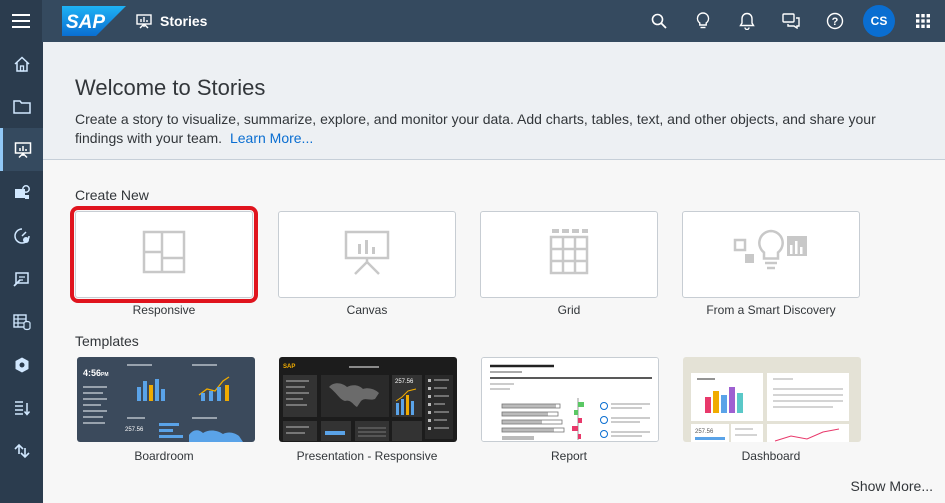 The width and height of the screenshot is (945, 503). What do you see at coordinates (21, 235) in the screenshot?
I see `explore-icon` at bounding box center [21, 235].